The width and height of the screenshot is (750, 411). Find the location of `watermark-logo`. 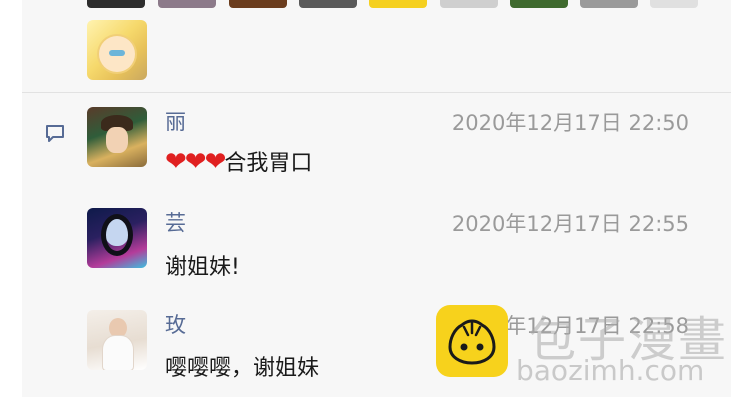

watermark-logo is located at coordinates (472, 341).